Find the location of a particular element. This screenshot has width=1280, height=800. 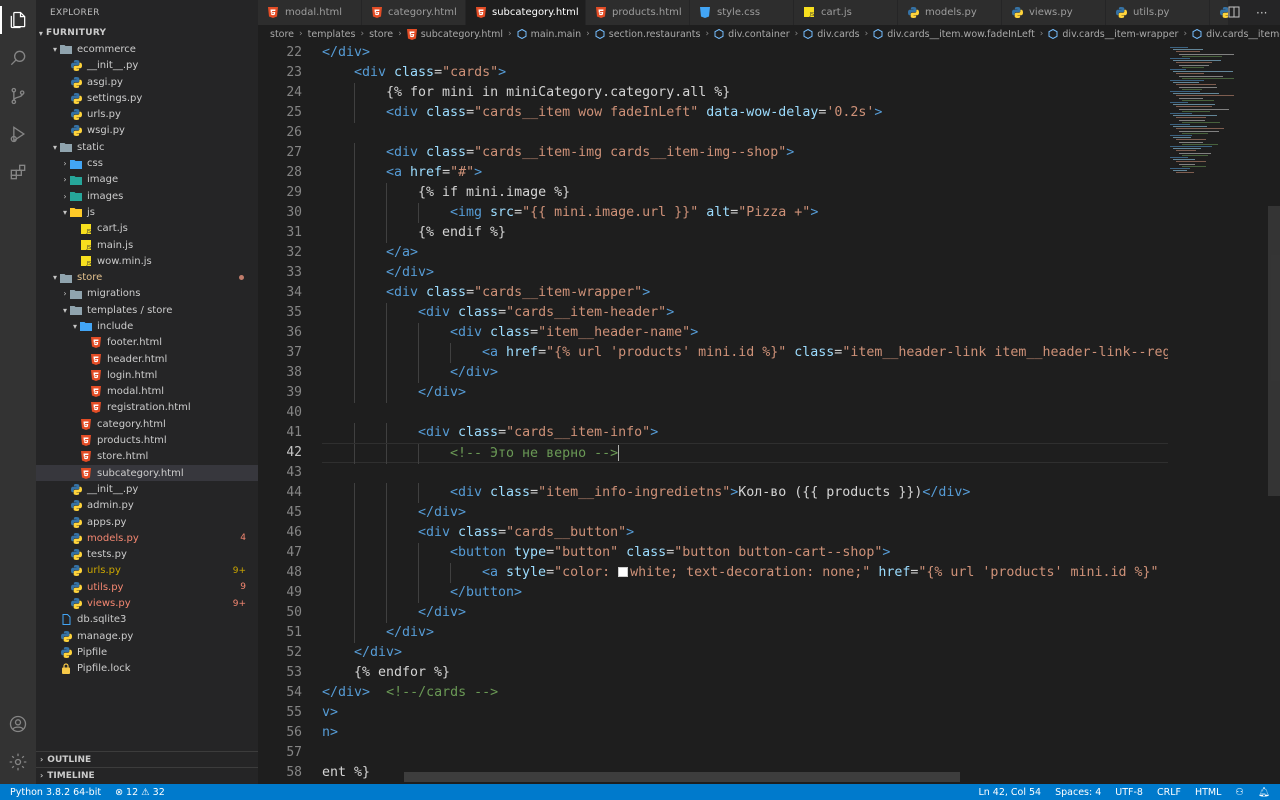

account-icon is located at coordinates (18, 724).